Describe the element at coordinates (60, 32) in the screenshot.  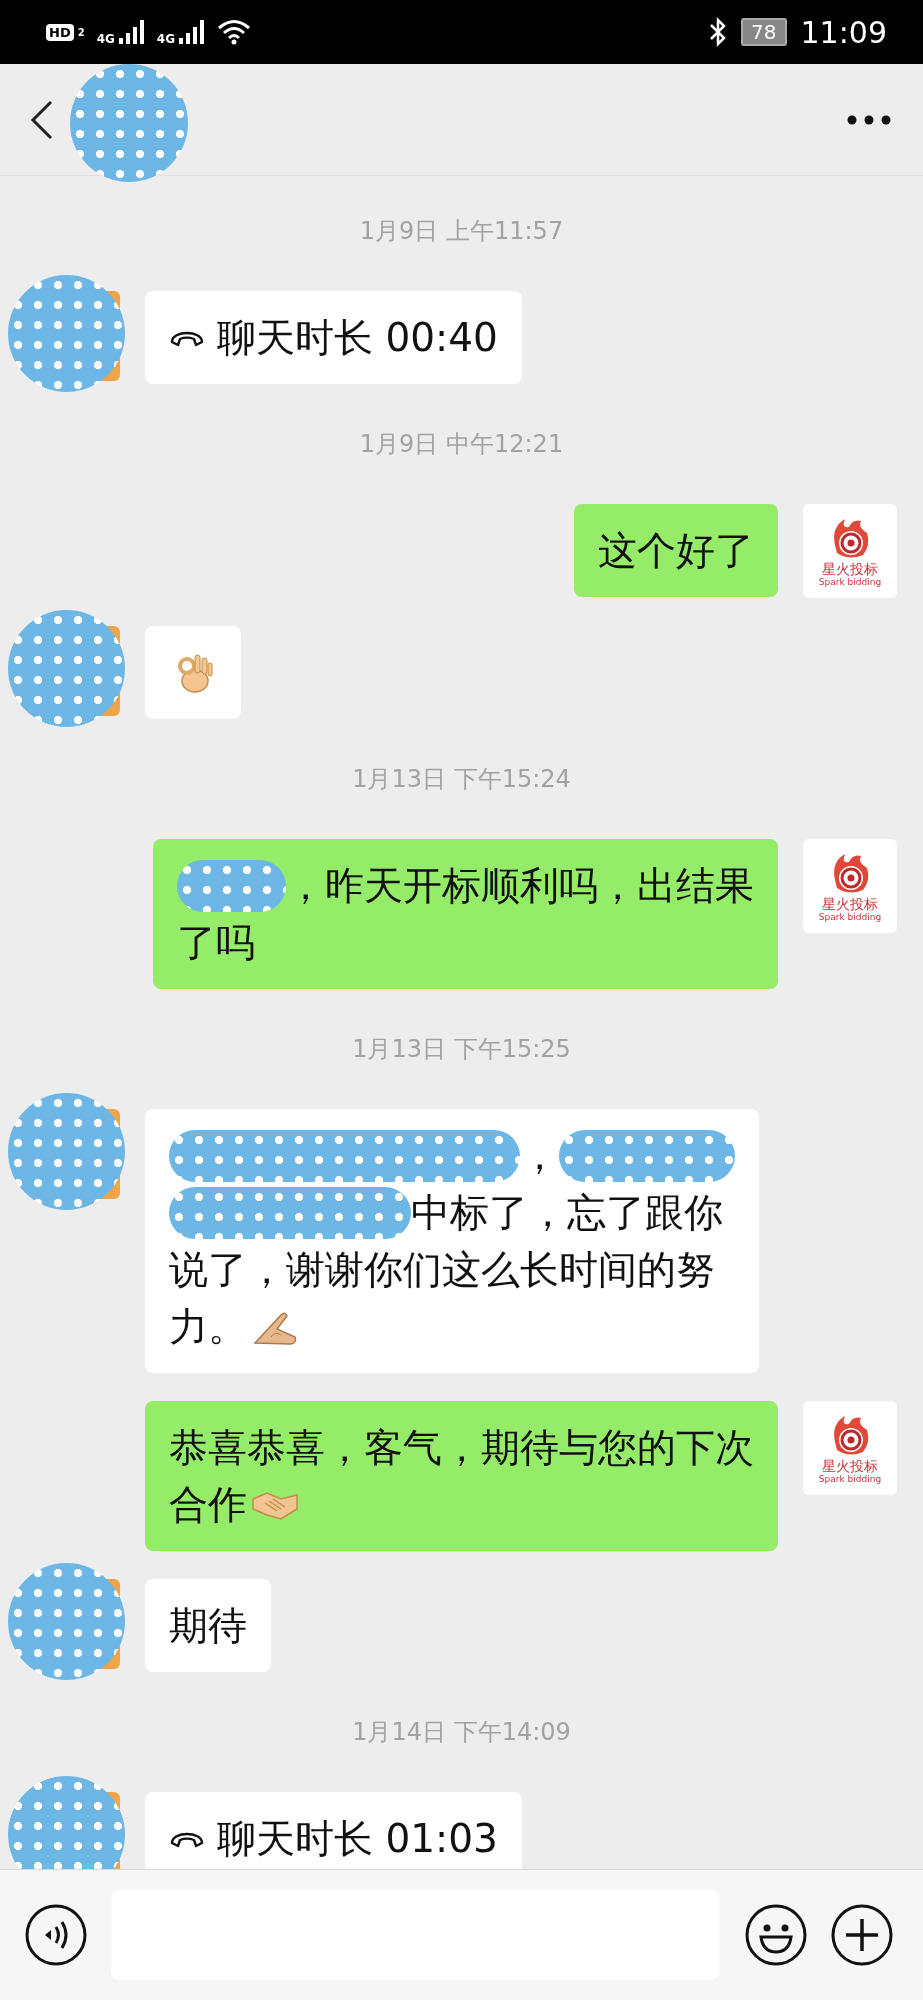
I see `hd-label: HD` at that location.